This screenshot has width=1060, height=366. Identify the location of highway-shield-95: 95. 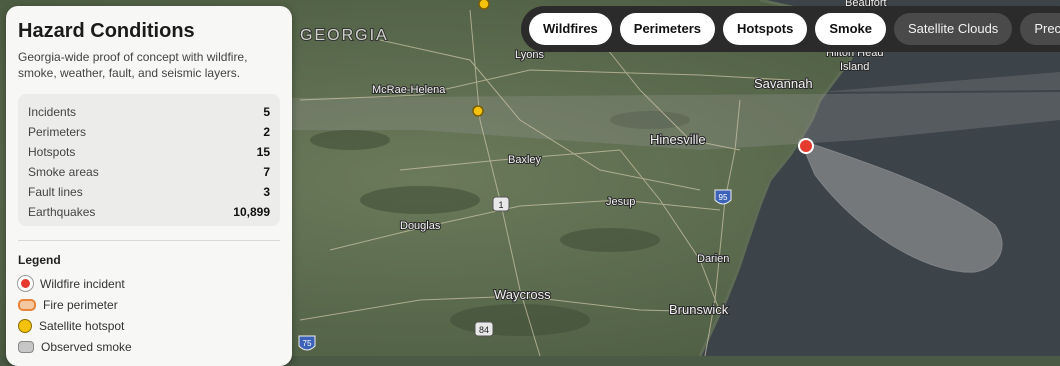
(723, 197).